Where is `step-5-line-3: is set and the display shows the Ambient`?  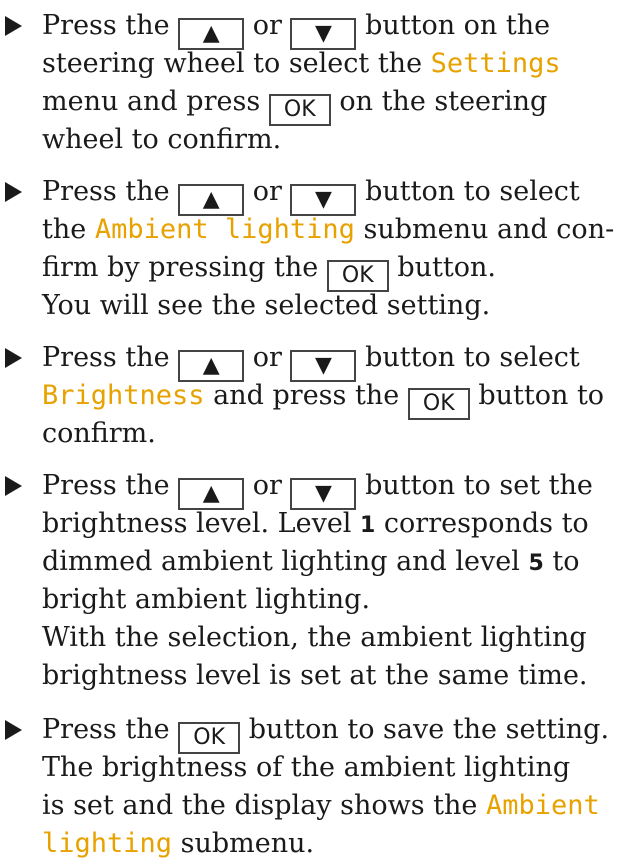
step-5-line-3: is set and the display shows the Ambient is located at coordinates (321, 806).